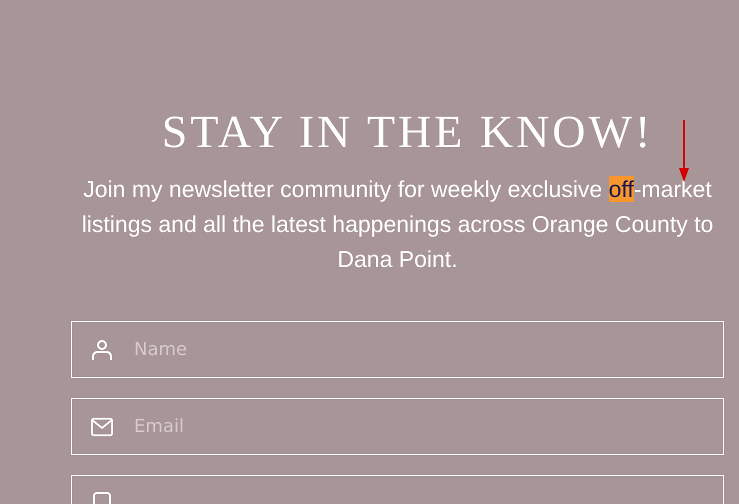 Image resolution: width=739 pixels, height=504 pixels. I want to click on arrow-icon, so click(683, 151).